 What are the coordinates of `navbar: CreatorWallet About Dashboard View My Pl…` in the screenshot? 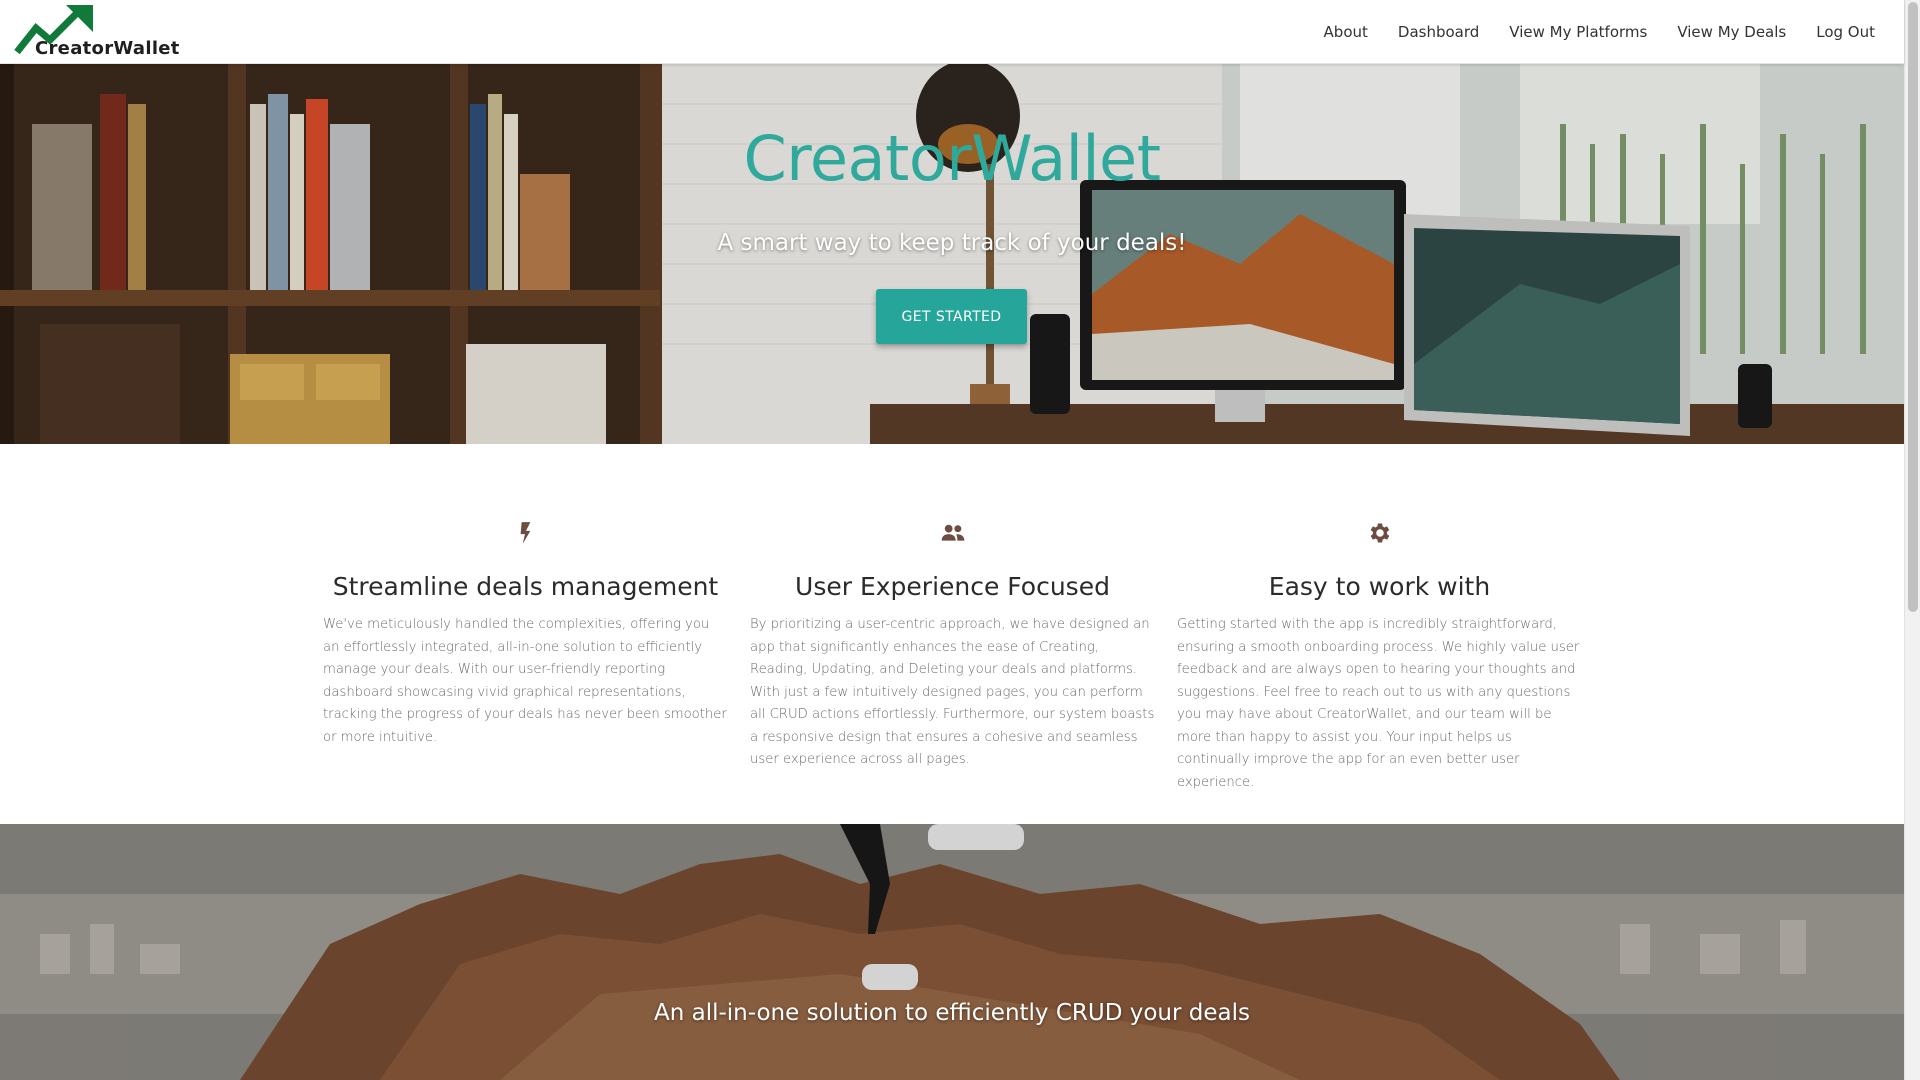 It's located at (952, 32).